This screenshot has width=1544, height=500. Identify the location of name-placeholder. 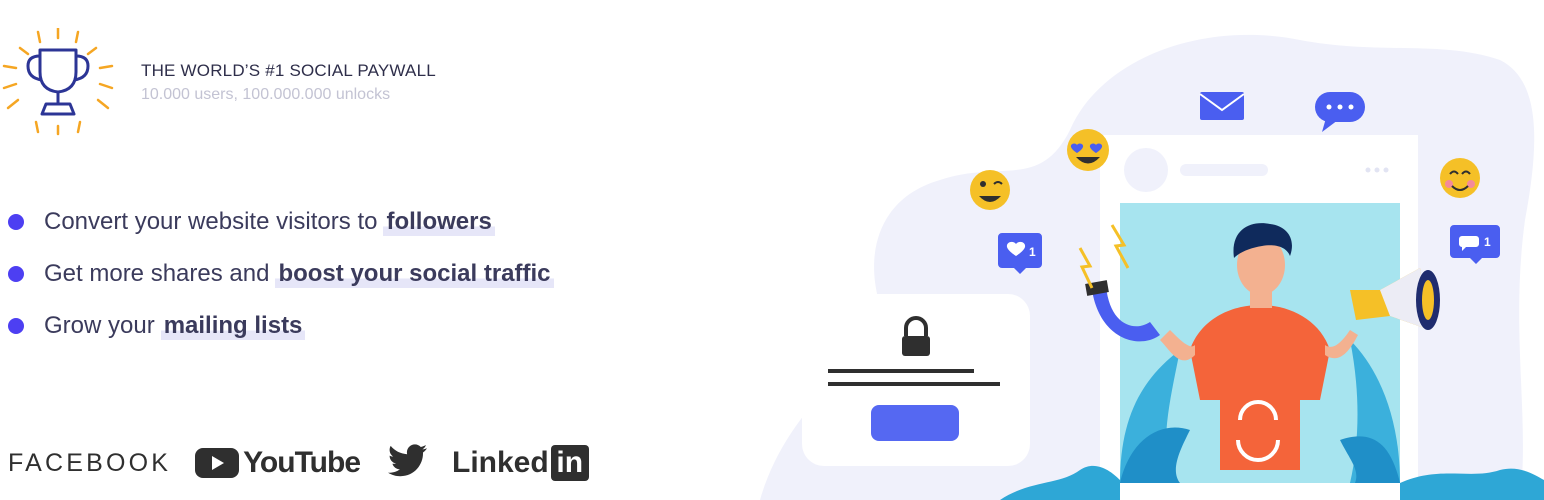
(1224, 170).